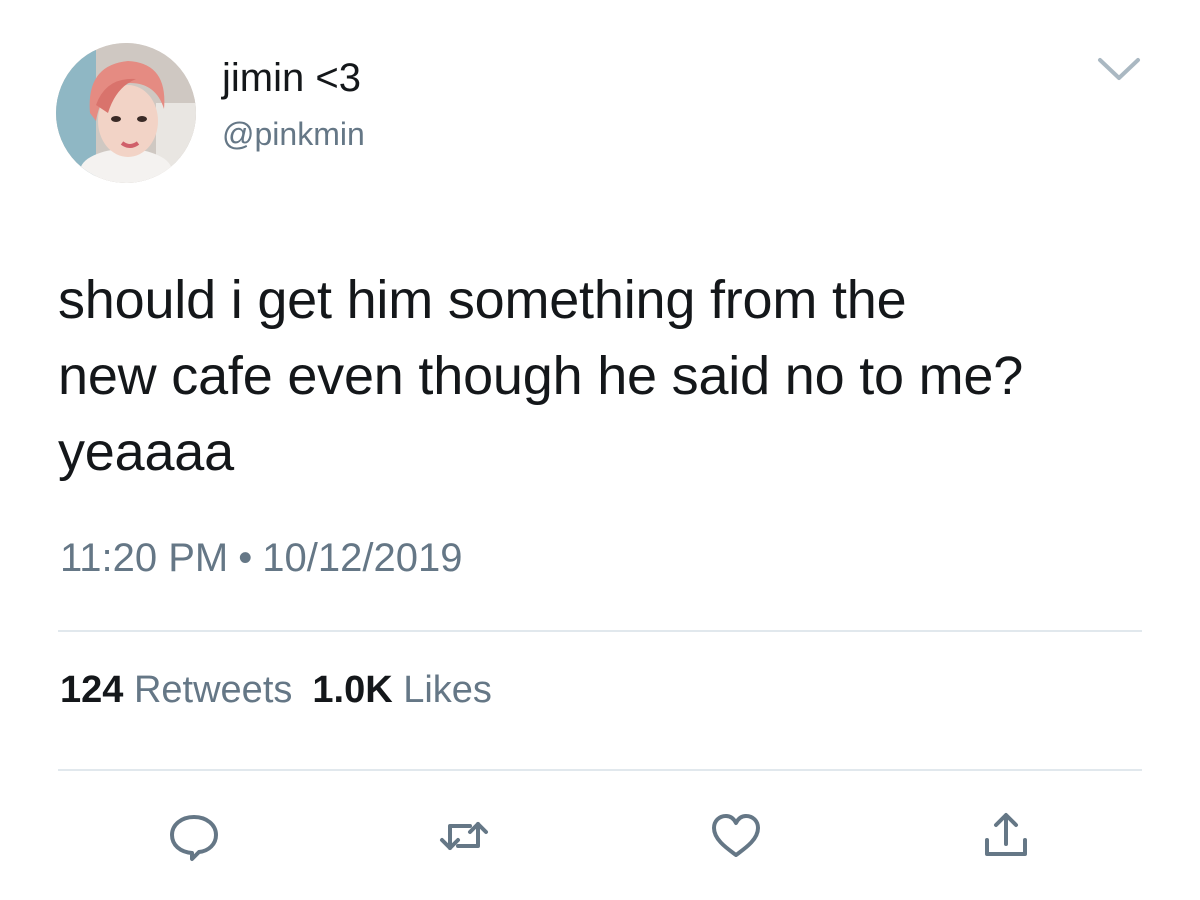 The image size is (1200, 900). I want to click on share-icon, so click(1006, 834).